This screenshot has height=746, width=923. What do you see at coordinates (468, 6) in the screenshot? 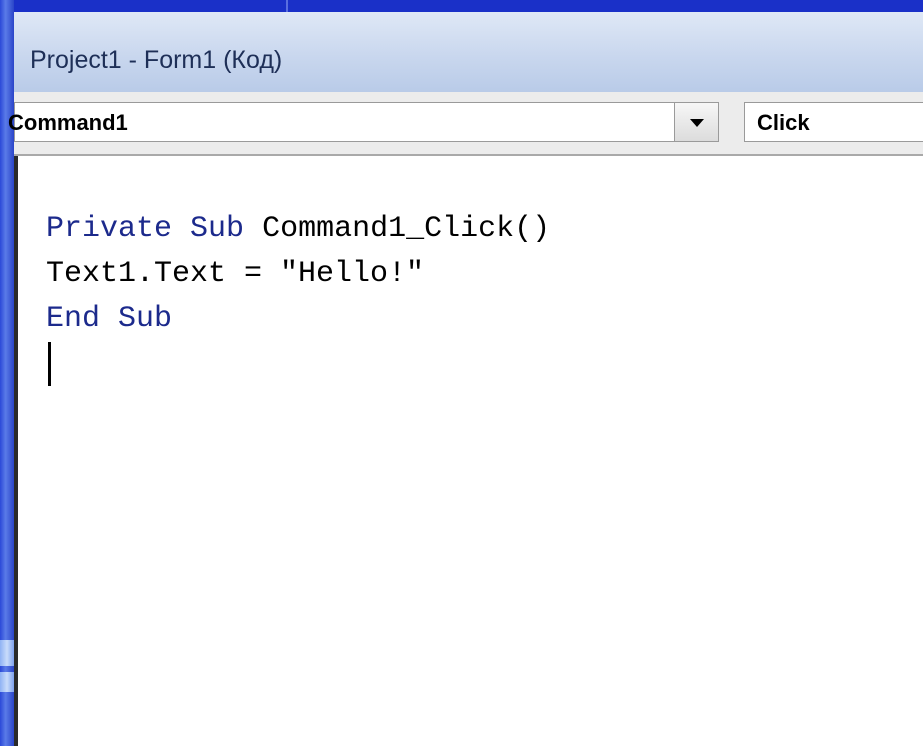
I see `desktop-top-edge` at bounding box center [468, 6].